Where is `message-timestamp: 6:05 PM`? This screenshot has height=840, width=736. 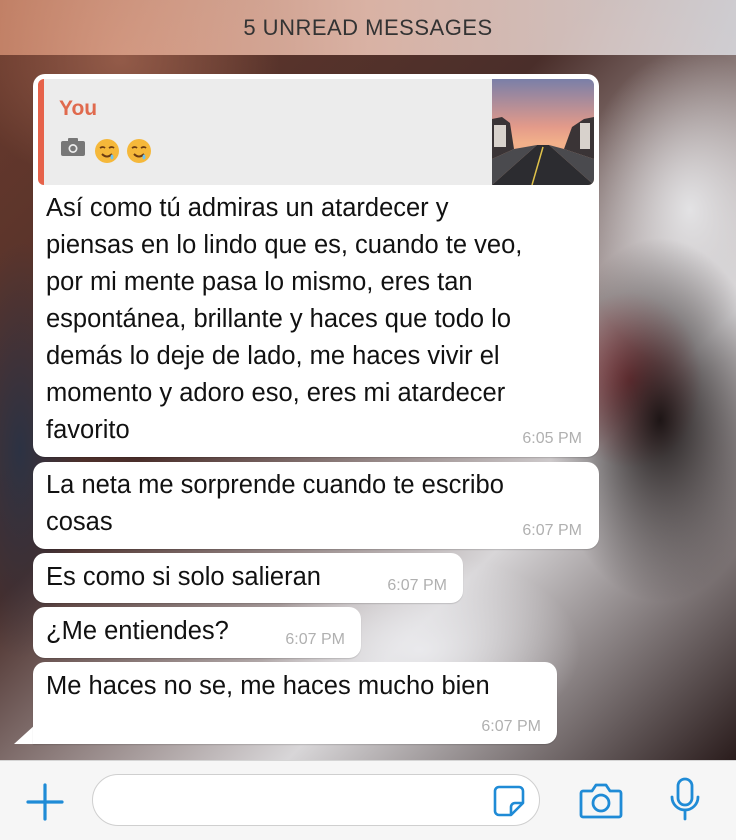
message-timestamp: 6:05 PM is located at coordinates (552, 438).